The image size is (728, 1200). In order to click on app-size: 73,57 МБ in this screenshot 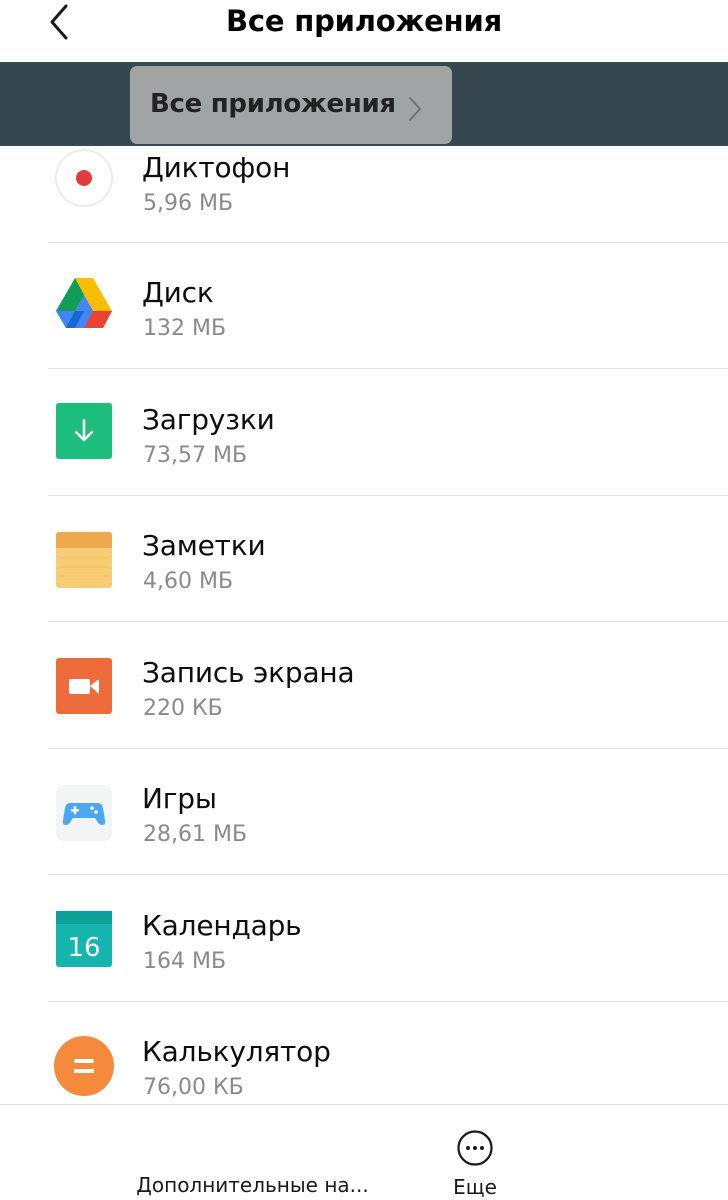, I will do `click(195, 455)`.